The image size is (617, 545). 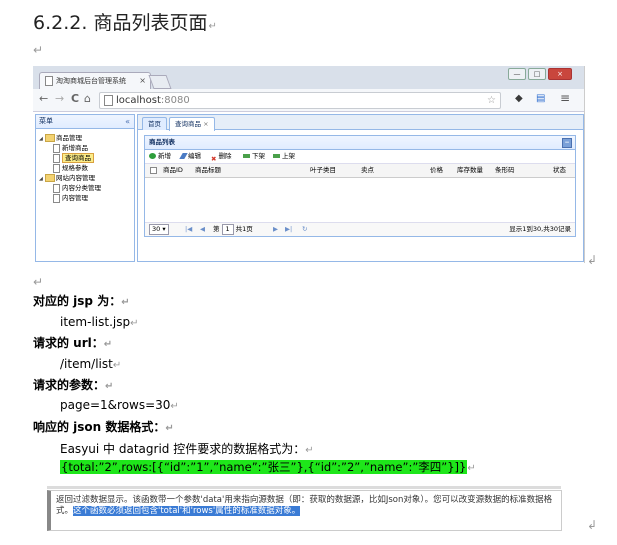 What do you see at coordinates (103, 427) in the screenshot?
I see `json-label: 响应的 json 数据格式：↵` at bounding box center [103, 427].